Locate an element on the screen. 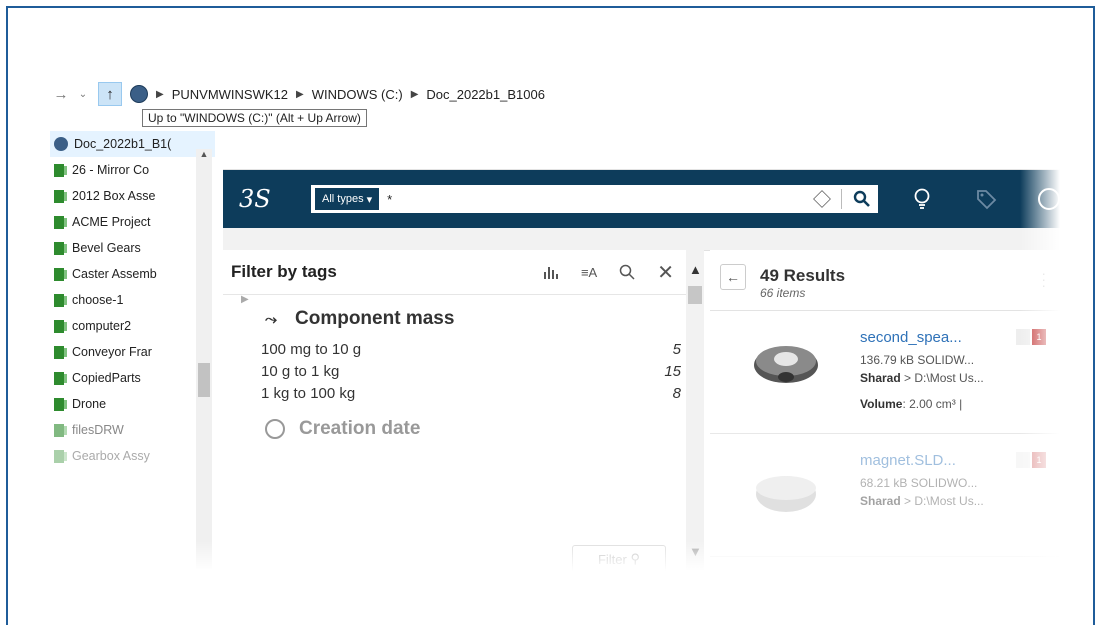 Image resolution: width=1101 pixels, height=625 pixels. filter-scrollbar: ▲ ▼ is located at coordinates (695, 410).